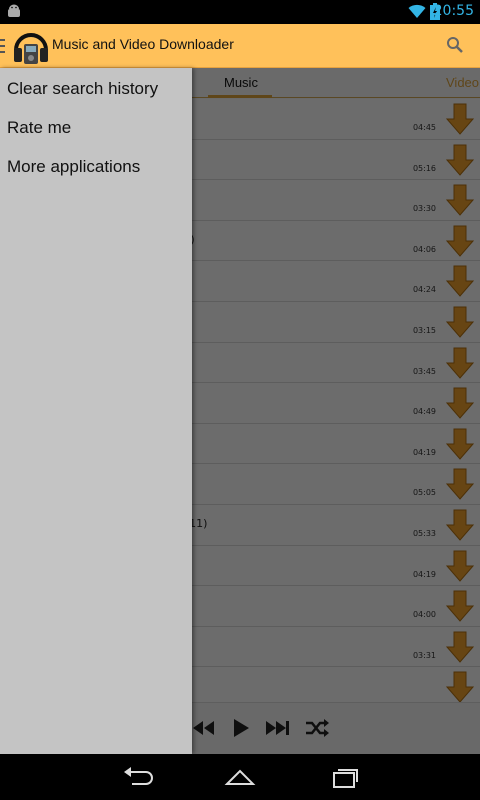  Describe the element at coordinates (240, 96) in the screenshot. I see `tab-music-indicator` at that location.